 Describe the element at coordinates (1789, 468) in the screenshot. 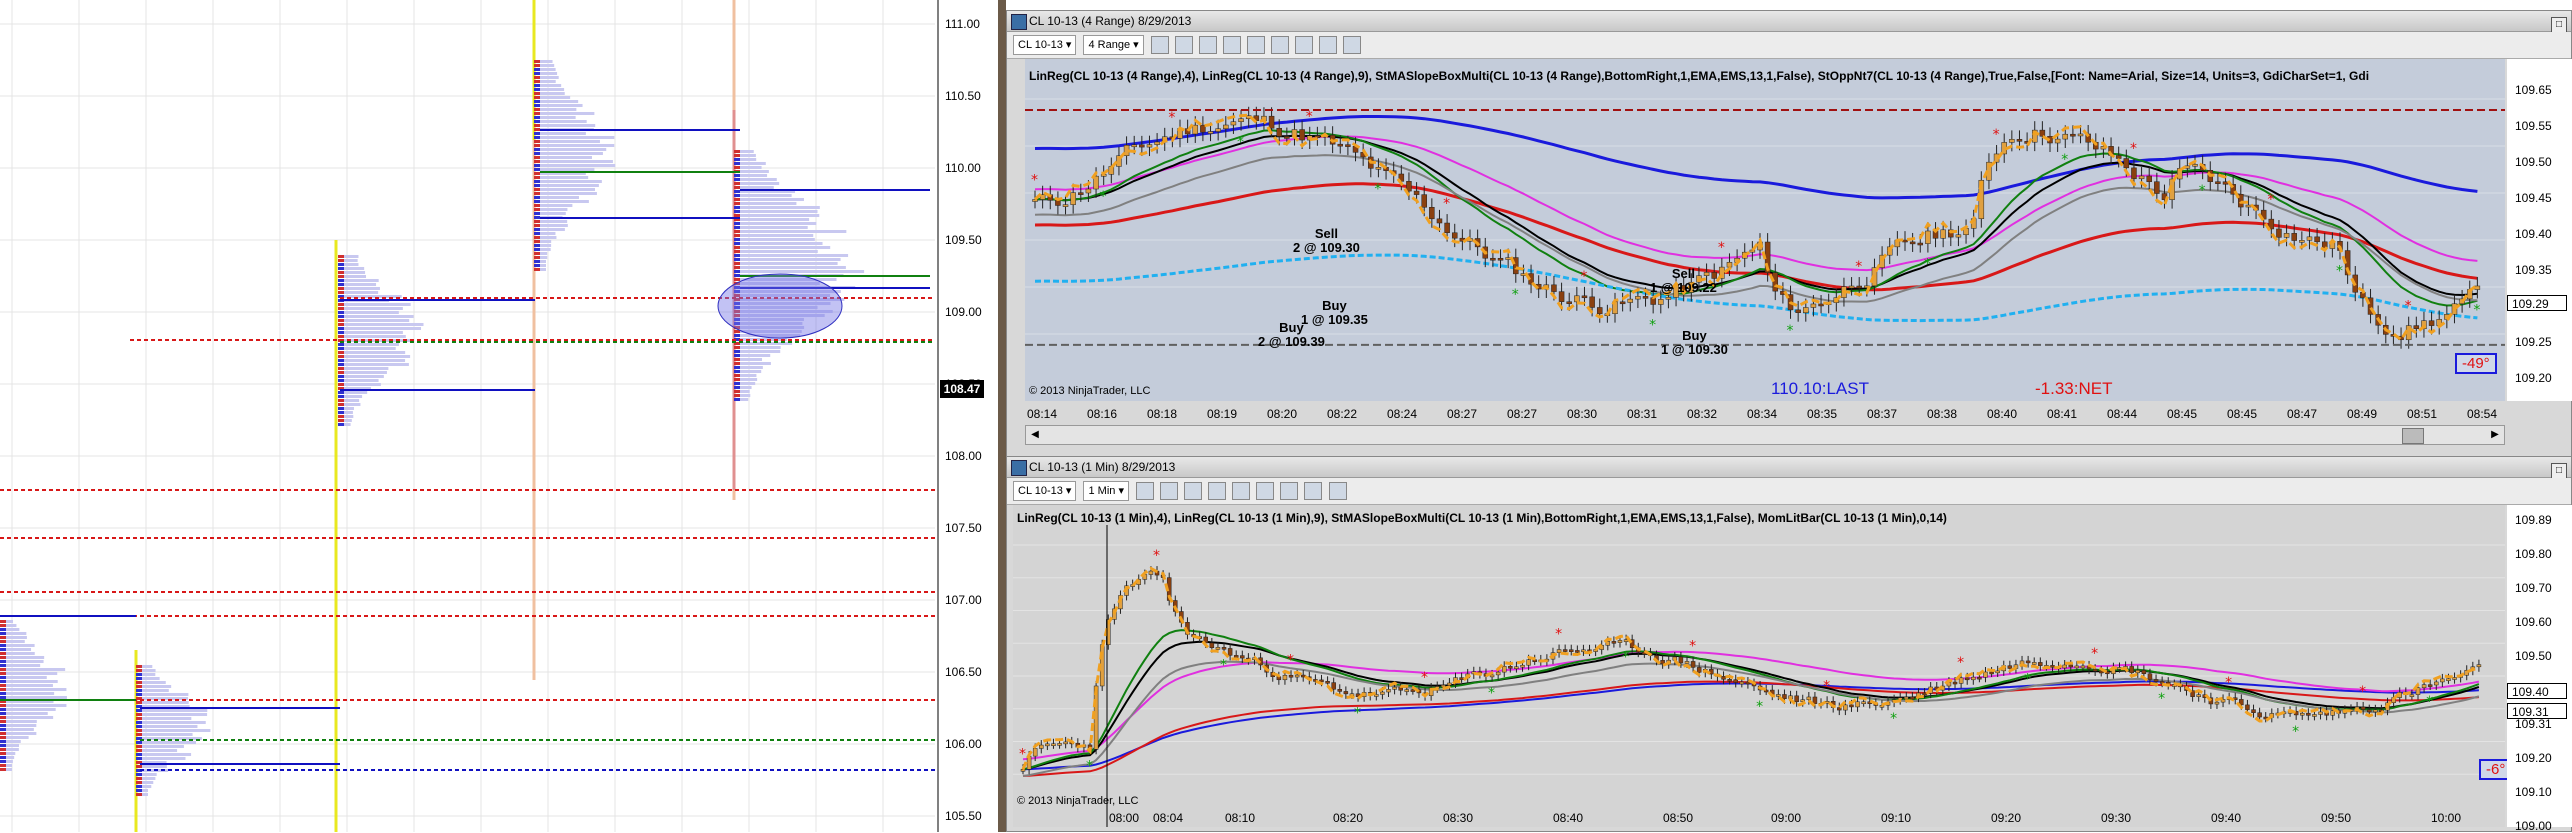

I see `bottom-chart-titlebar: CL 10-13 (1 Min) 8/29/2013 □` at that location.